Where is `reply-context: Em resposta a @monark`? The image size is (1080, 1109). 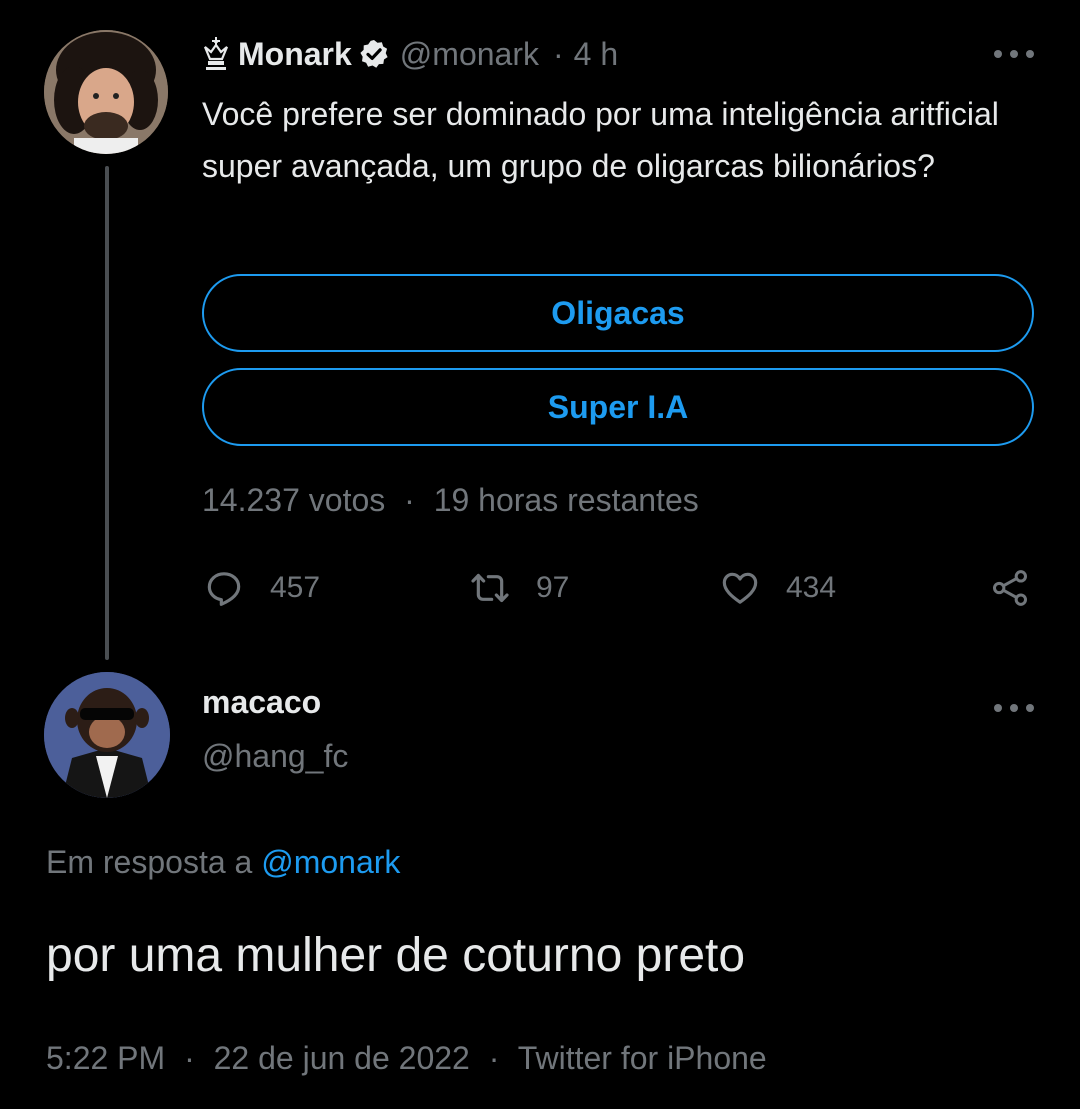
reply-context: Em resposta a @monark is located at coordinates (223, 862).